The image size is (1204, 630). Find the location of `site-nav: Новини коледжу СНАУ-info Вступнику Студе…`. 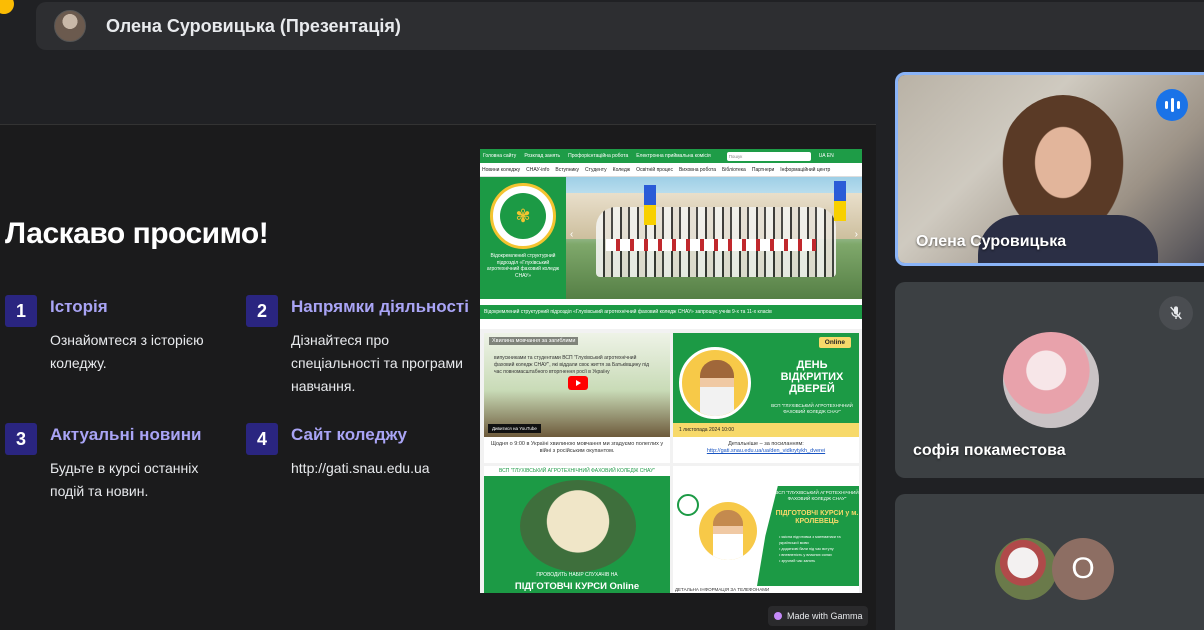

site-nav: Новини коледжу СНАУ-info Вступнику Студе… is located at coordinates (671, 170).